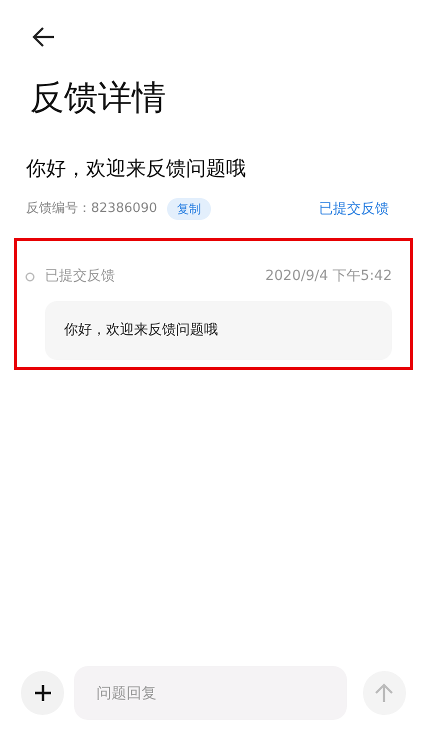 This screenshot has height=737, width=427. I want to click on feedback-status: 已提交反馈, so click(354, 209).